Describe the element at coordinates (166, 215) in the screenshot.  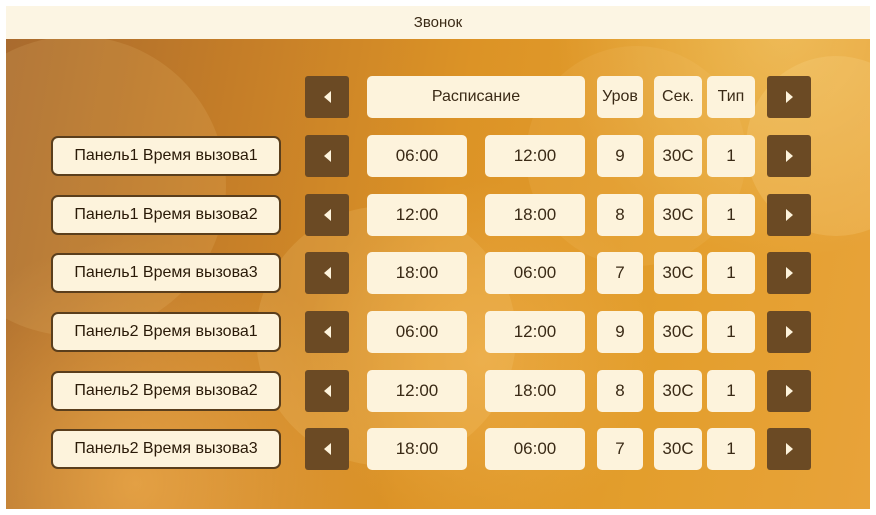
I see `panel-call-time-button: Панель1 Время вызова2` at that location.